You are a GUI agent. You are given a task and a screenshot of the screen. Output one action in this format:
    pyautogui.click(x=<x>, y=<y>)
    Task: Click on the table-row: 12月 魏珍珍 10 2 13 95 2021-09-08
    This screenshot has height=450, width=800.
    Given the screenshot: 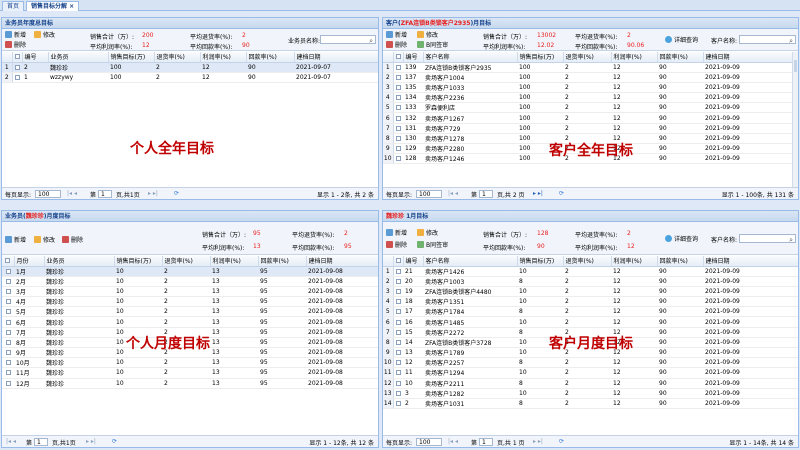 What is the action you would take?
    pyautogui.click(x=190, y=383)
    